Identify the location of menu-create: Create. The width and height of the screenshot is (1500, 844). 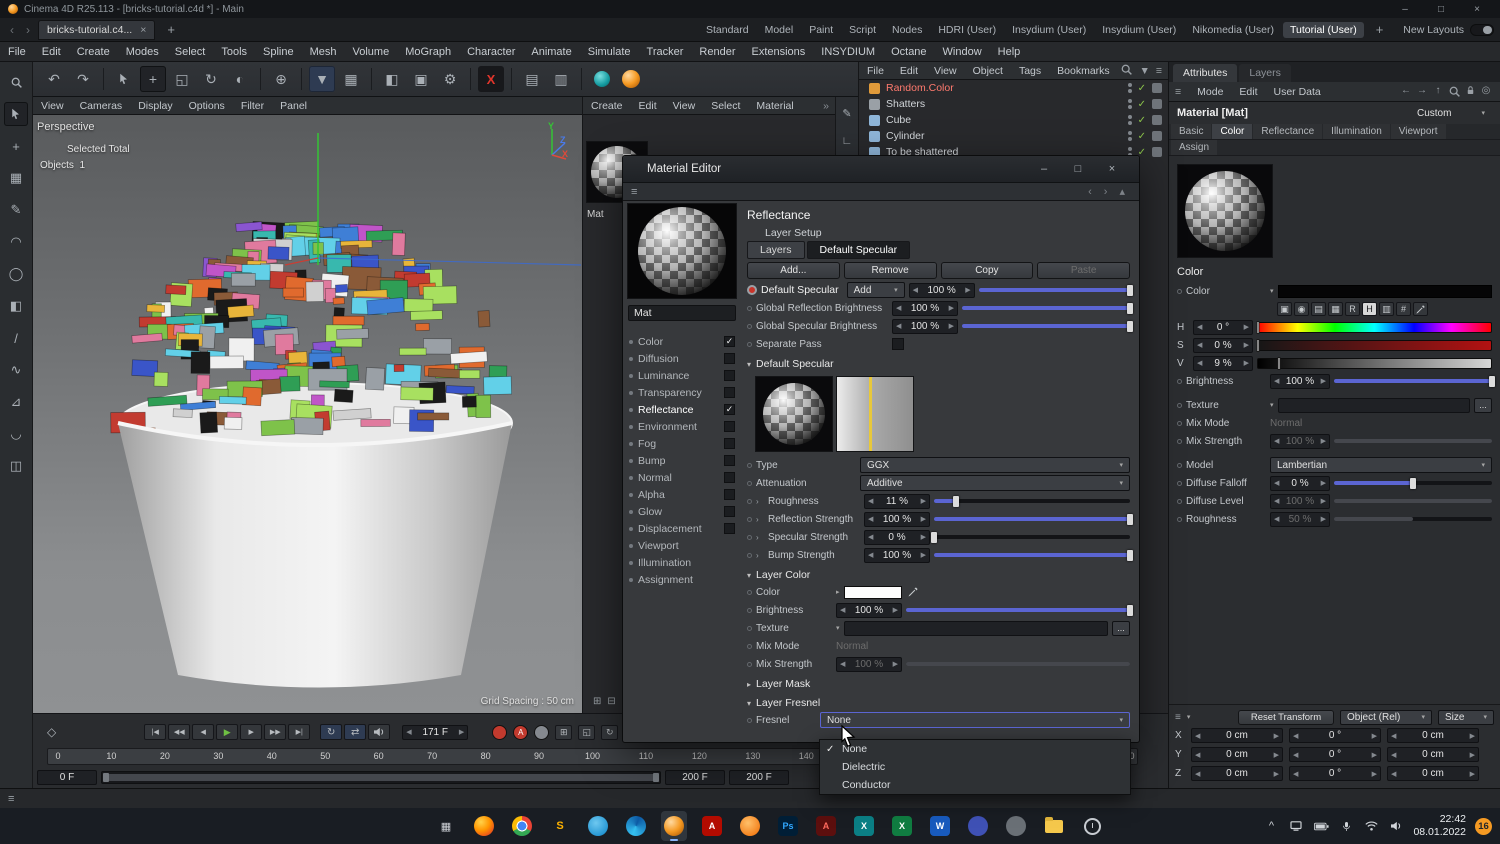
(93, 52).